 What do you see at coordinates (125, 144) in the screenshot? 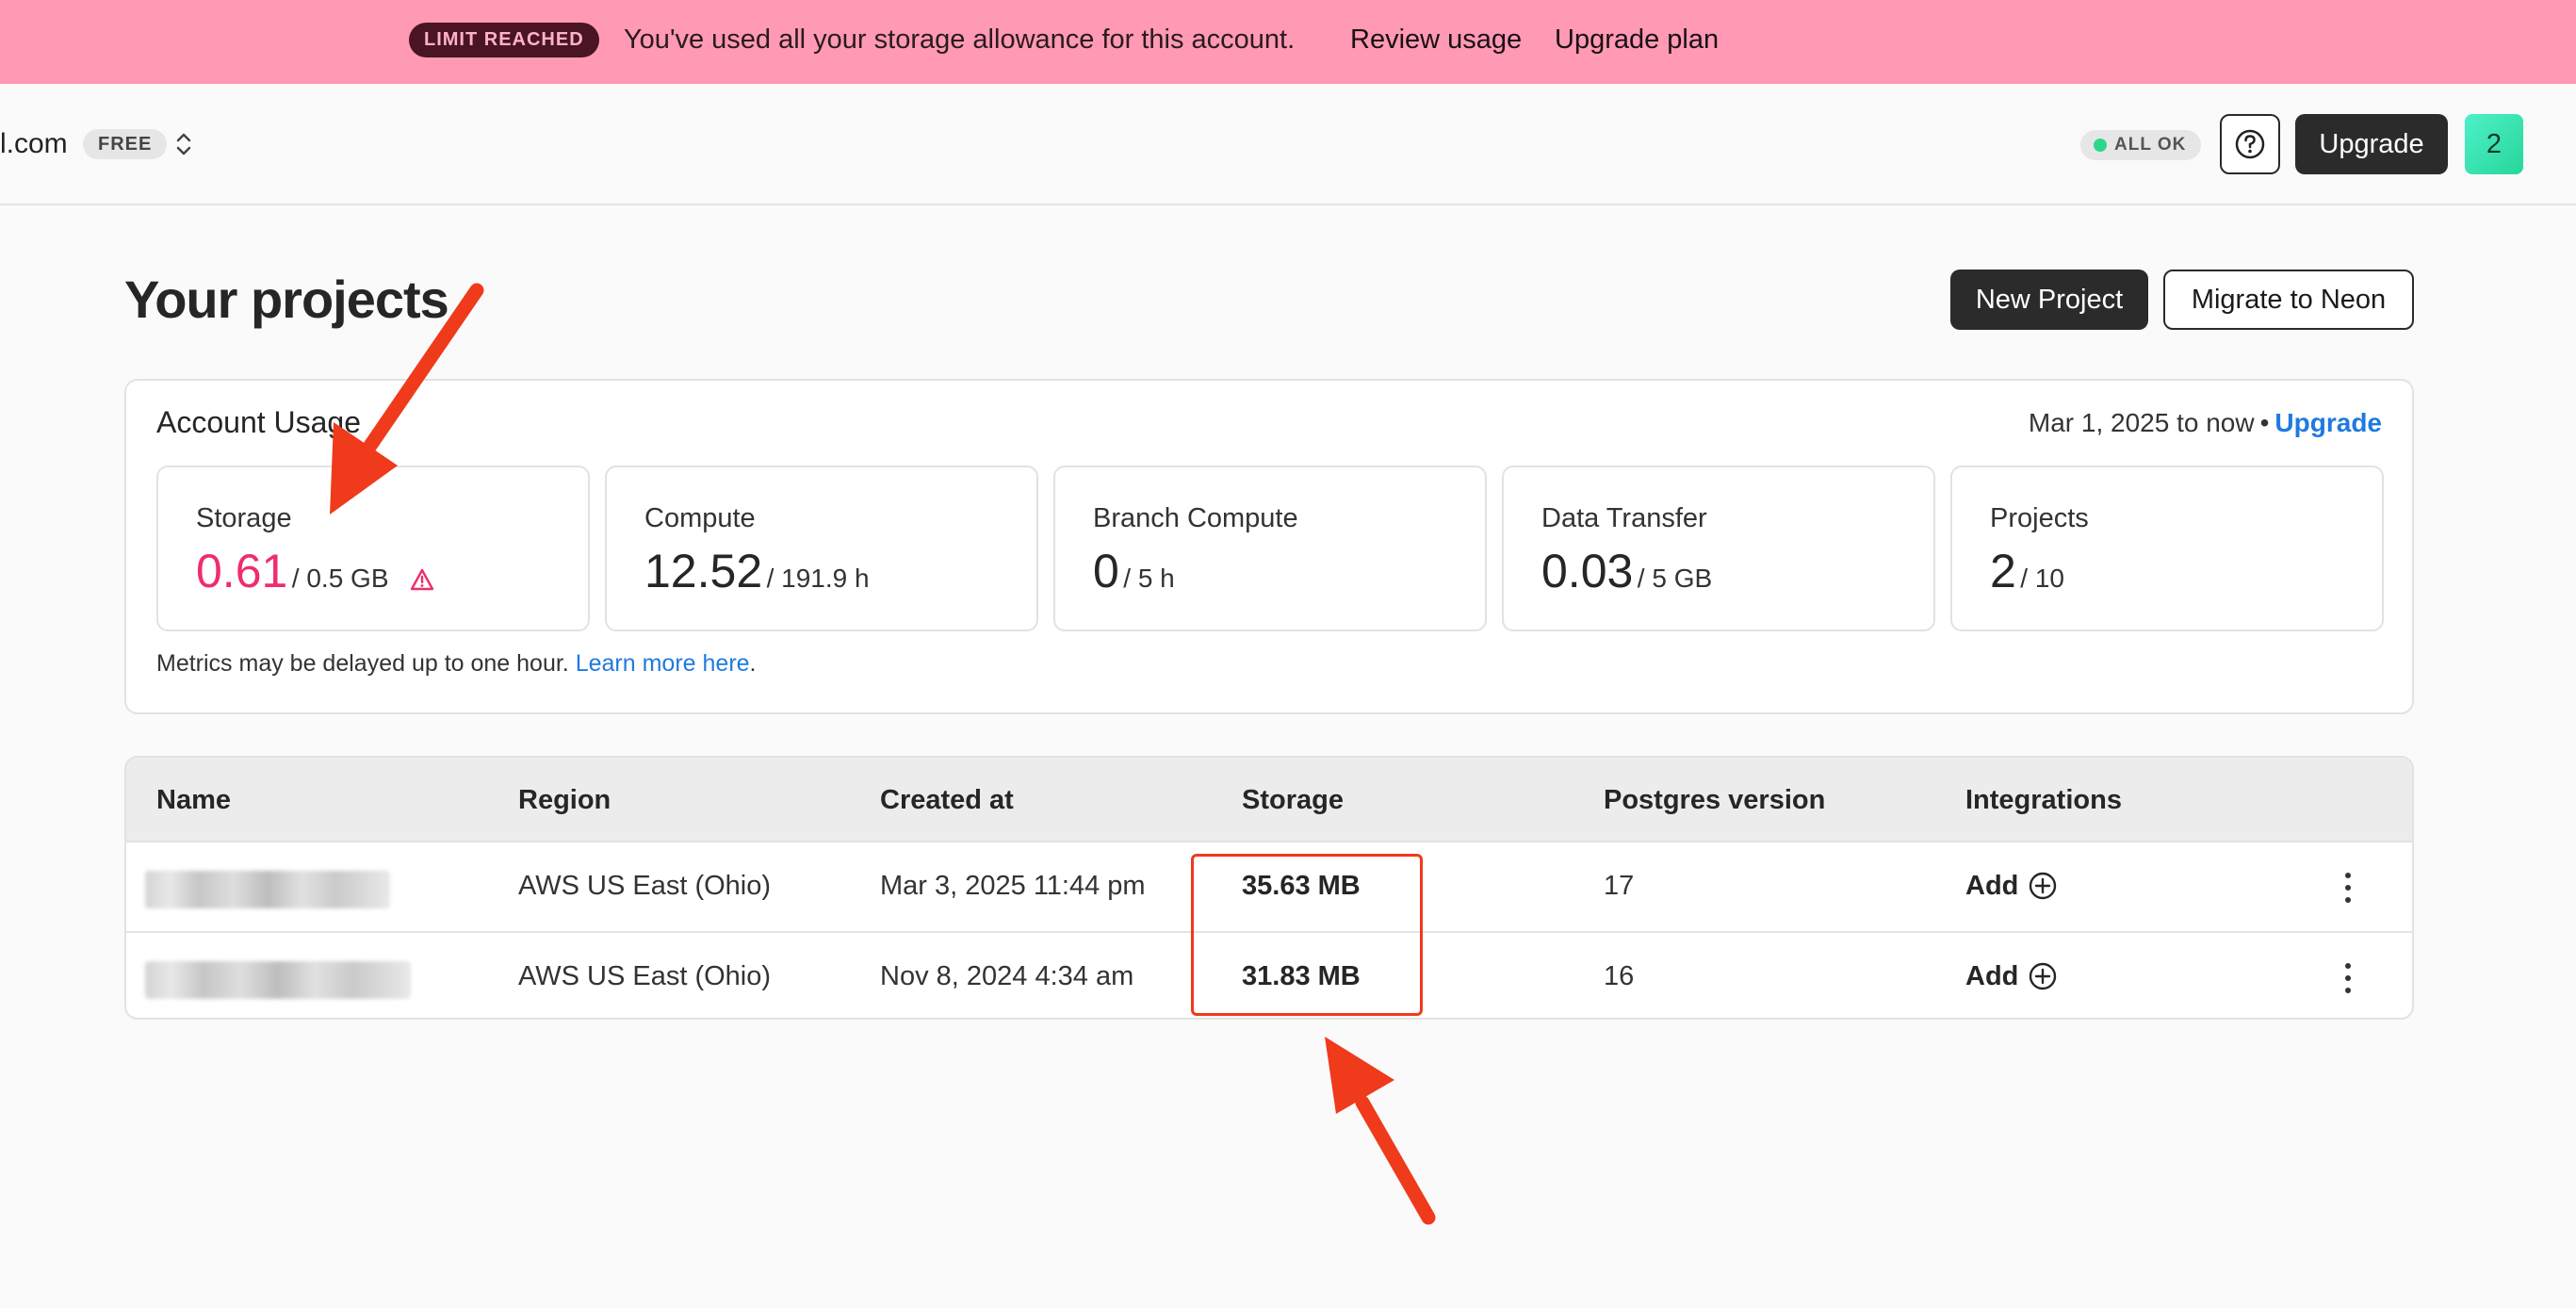
I see `plan-badge: FREE` at bounding box center [125, 144].